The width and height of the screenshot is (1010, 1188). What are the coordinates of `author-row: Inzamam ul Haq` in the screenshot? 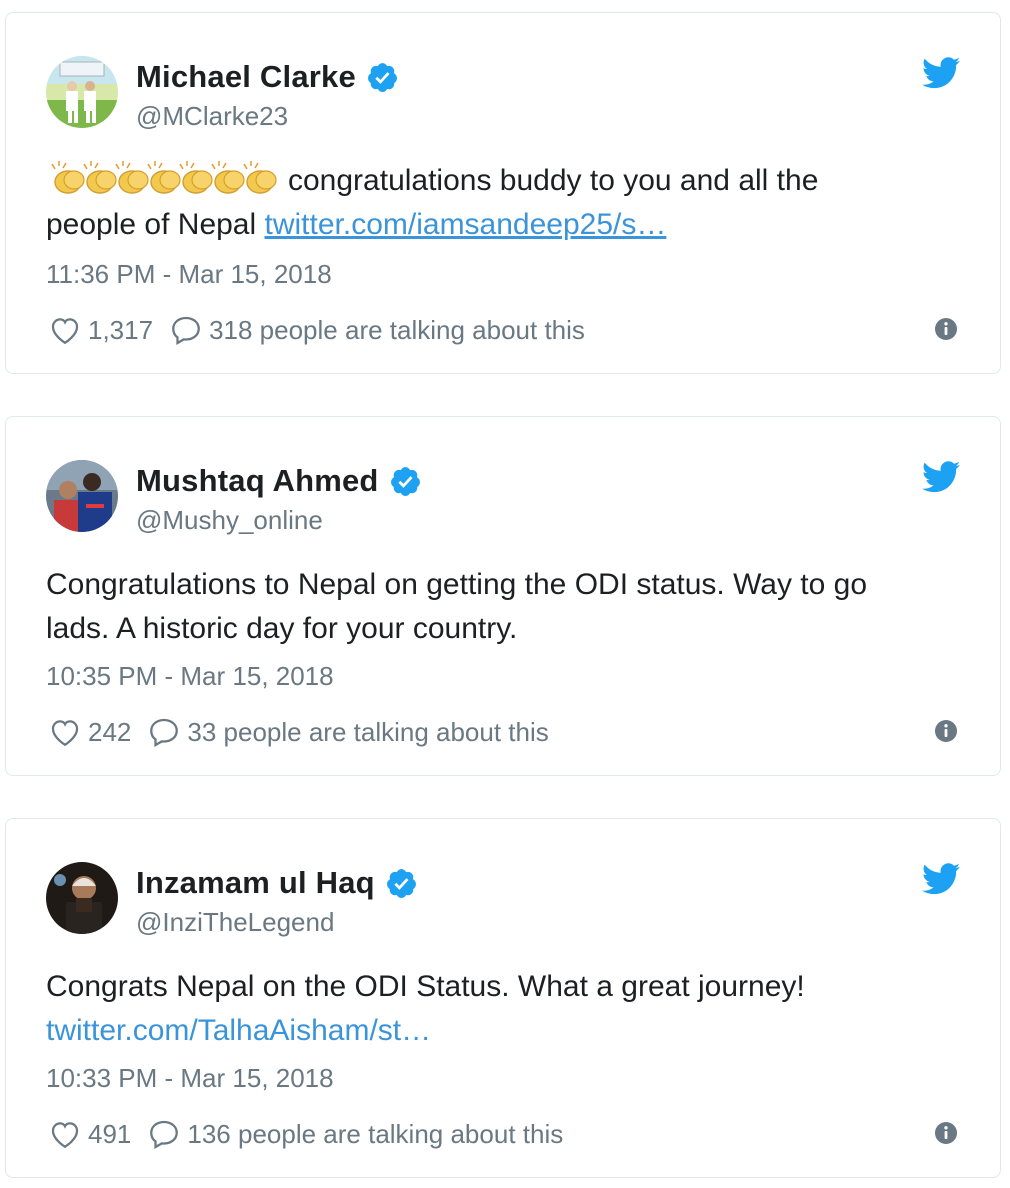 It's located at (277, 883).